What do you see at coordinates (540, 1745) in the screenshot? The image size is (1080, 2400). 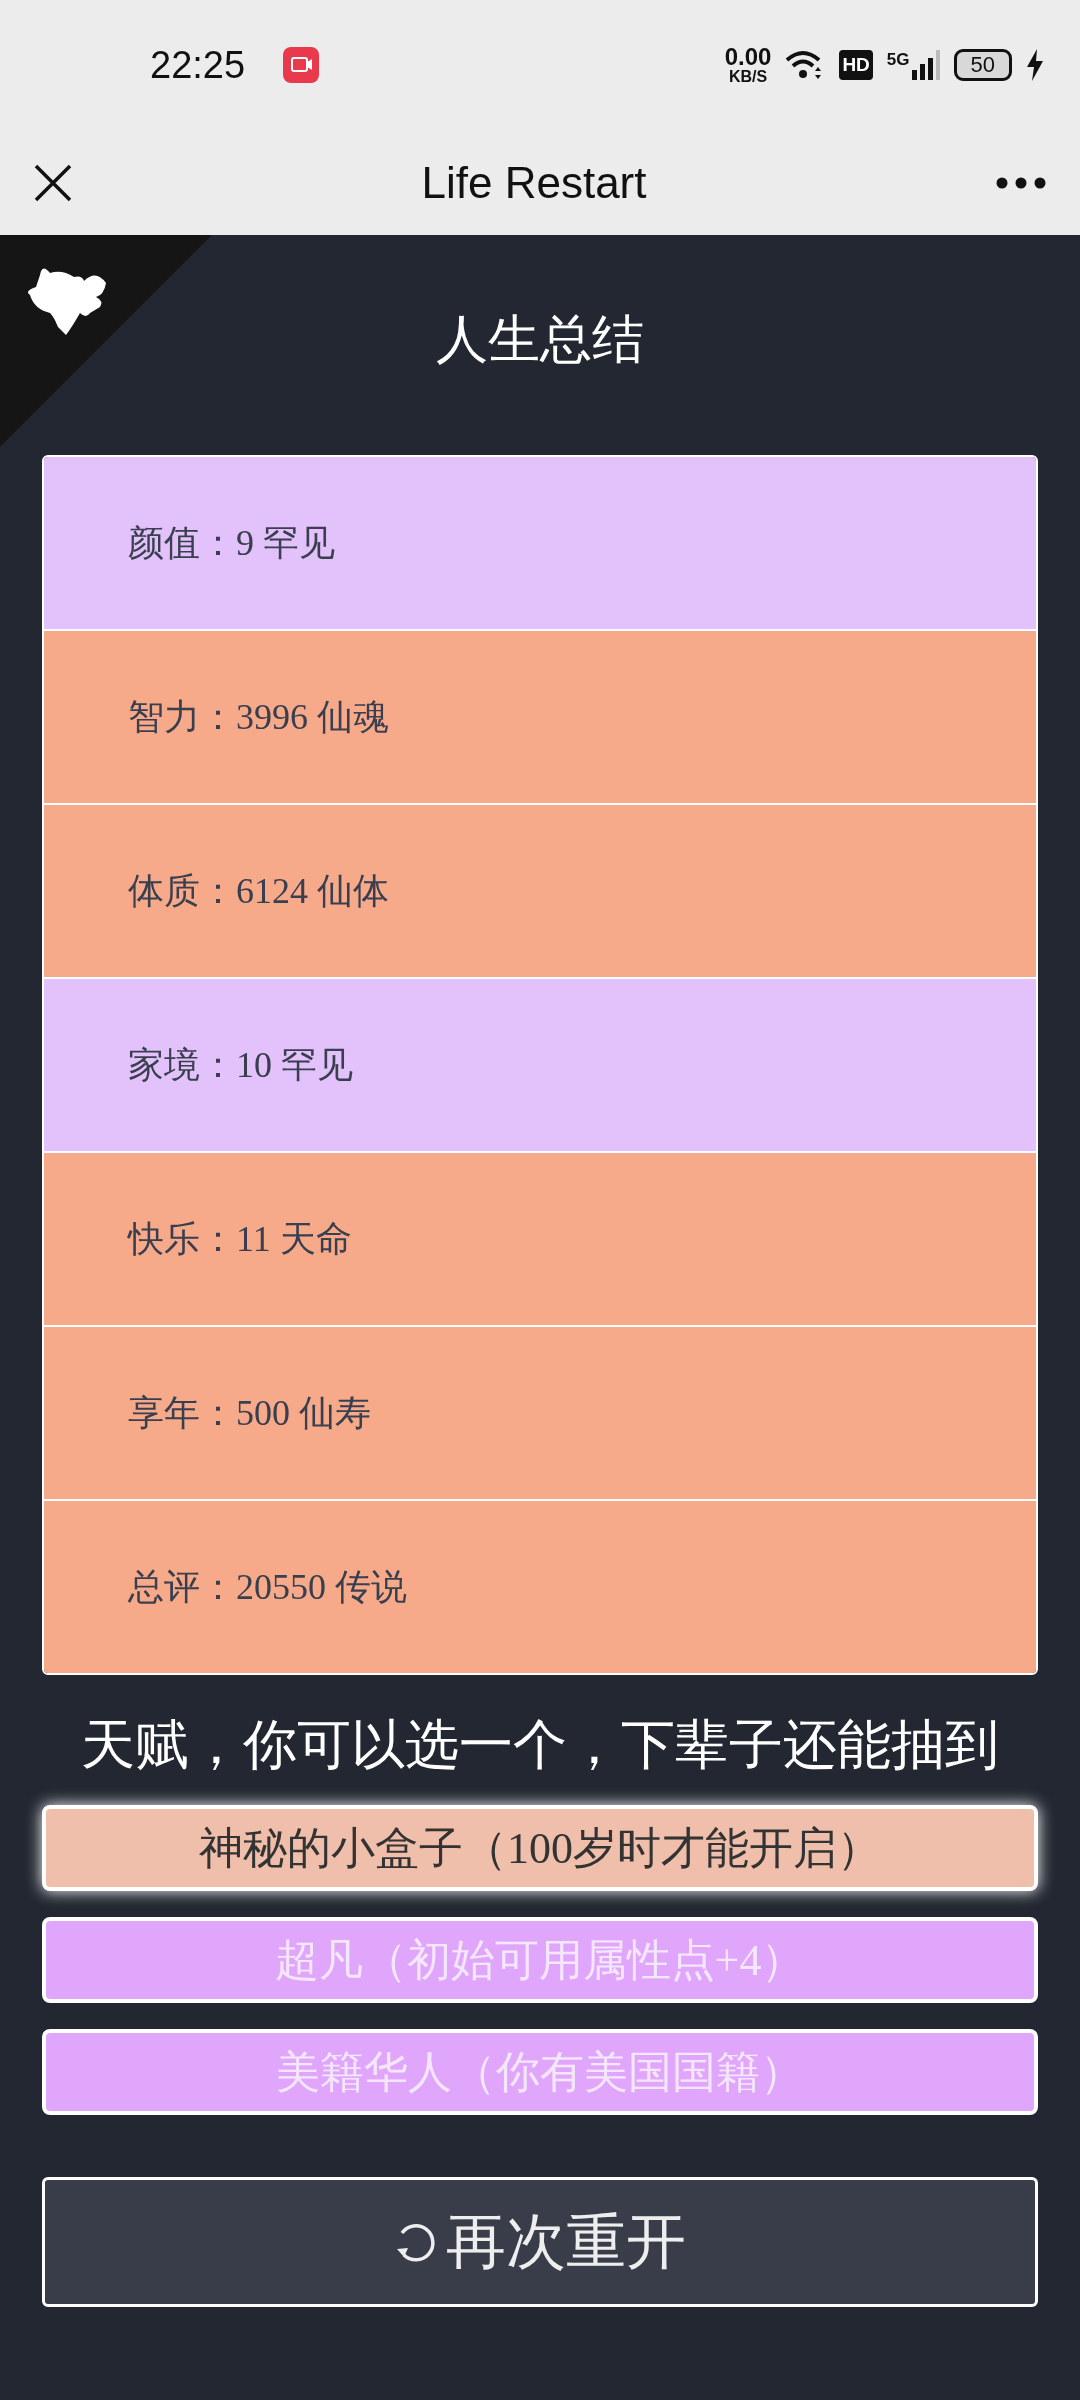 I see `talent-heading: 天赋，你可以选一个，下辈子还能抽到` at bounding box center [540, 1745].